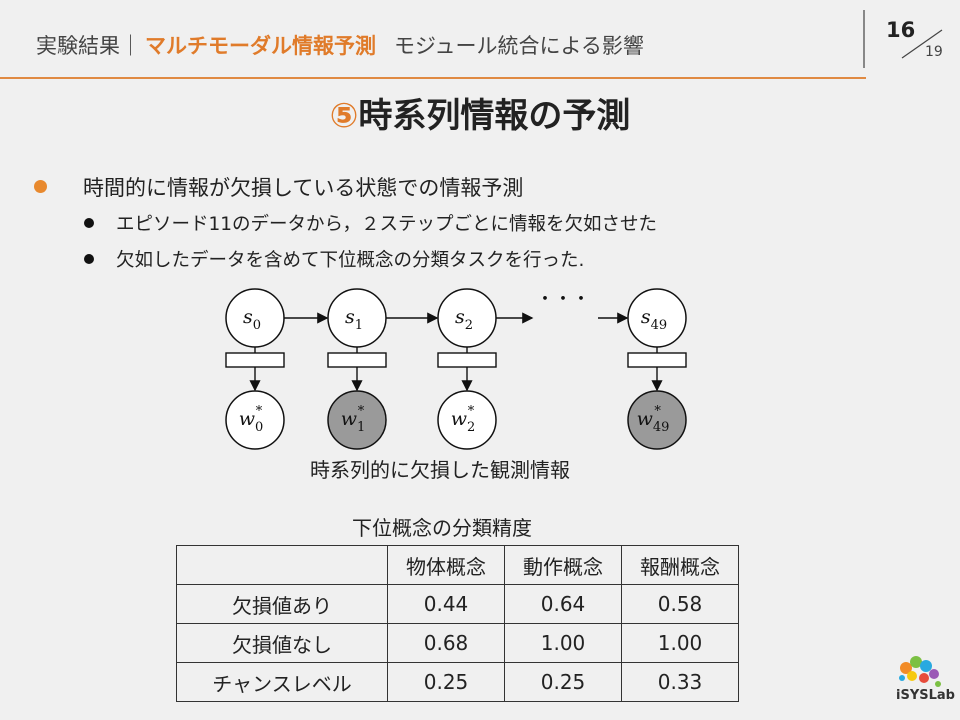 The height and width of the screenshot is (720, 960). Describe the element at coordinates (350, 260) in the screenshot. I see `bullet-level2-text: 欠如したデータを含めて下位概念の分類タスクを行った.` at that location.